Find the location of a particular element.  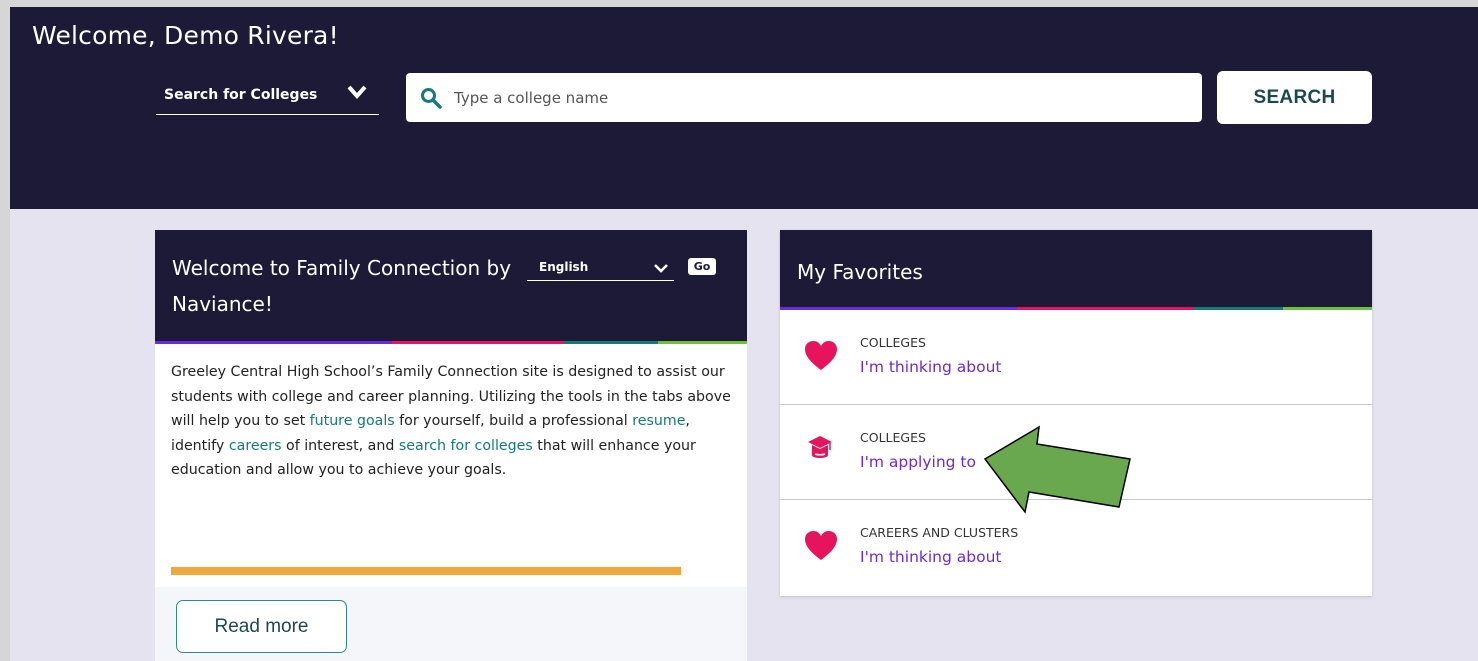

welcome-title: Welcome, Demo Rivera! is located at coordinates (185, 35).